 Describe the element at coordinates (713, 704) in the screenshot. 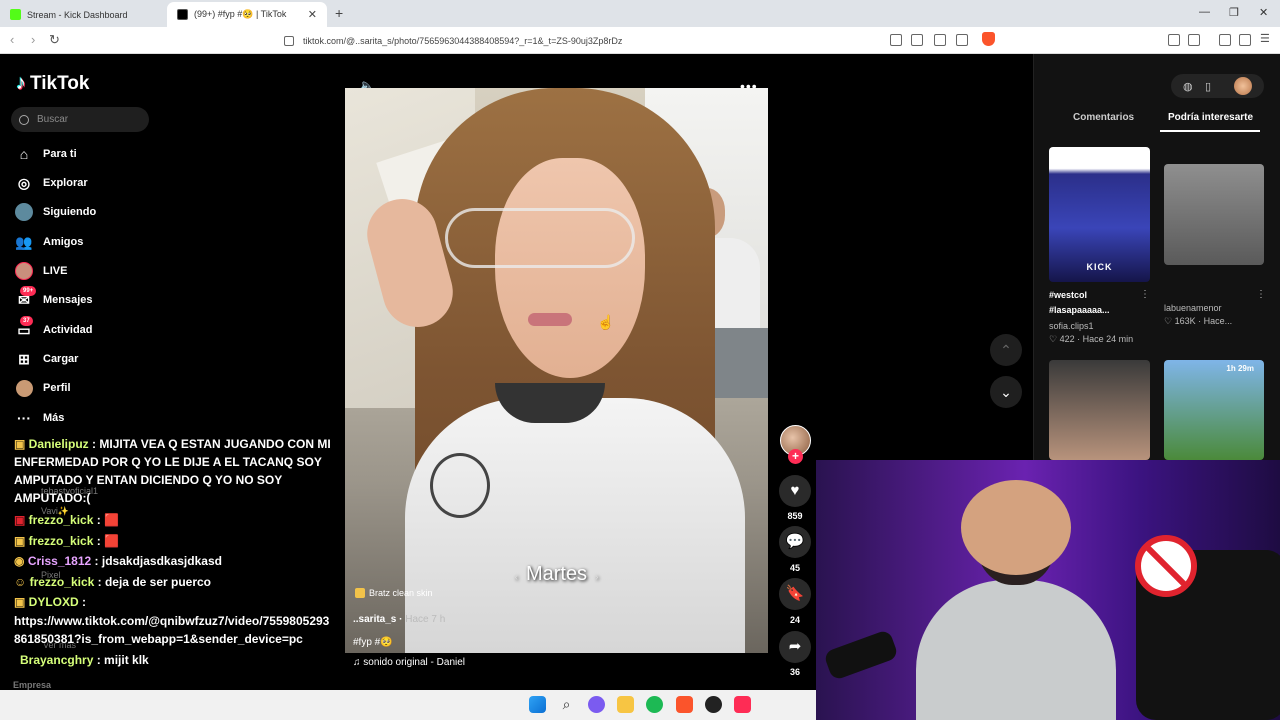

I see `taskbar-obs-icon` at that location.